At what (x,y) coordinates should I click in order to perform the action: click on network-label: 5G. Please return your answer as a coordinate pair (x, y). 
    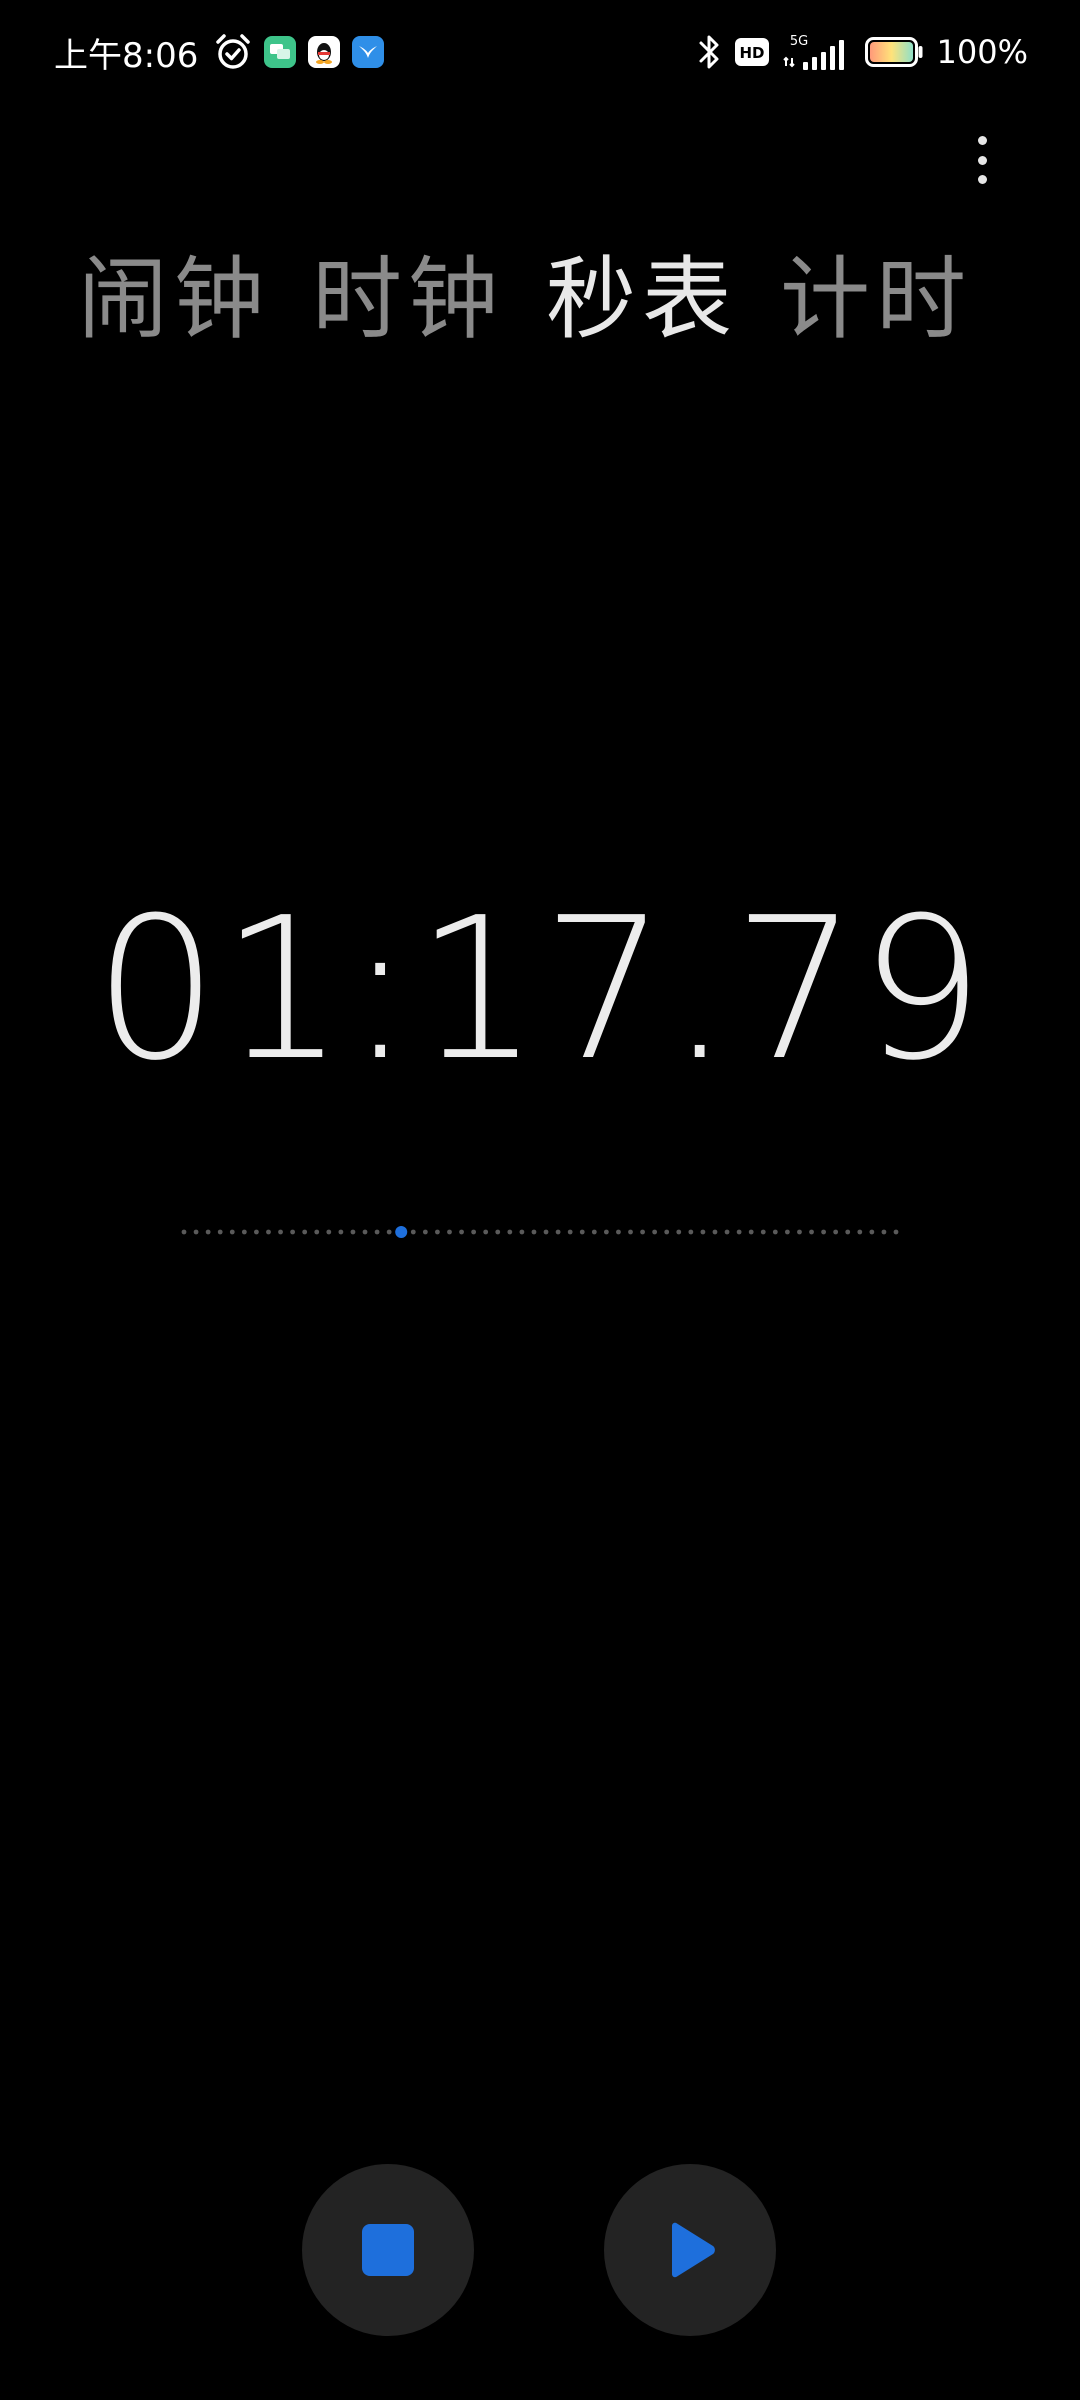
    Looking at the image, I should click on (798, 41).